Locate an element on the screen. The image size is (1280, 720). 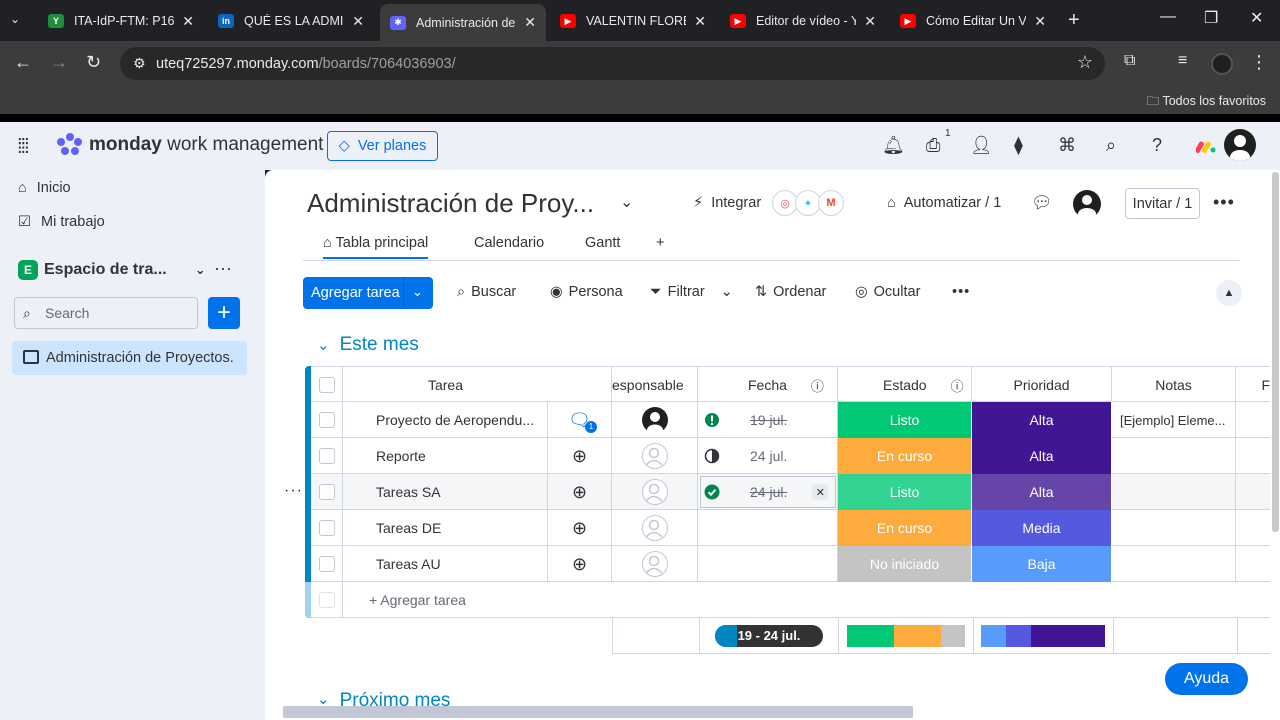
task-name: Tareas AU is located at coordinates (408, 564).